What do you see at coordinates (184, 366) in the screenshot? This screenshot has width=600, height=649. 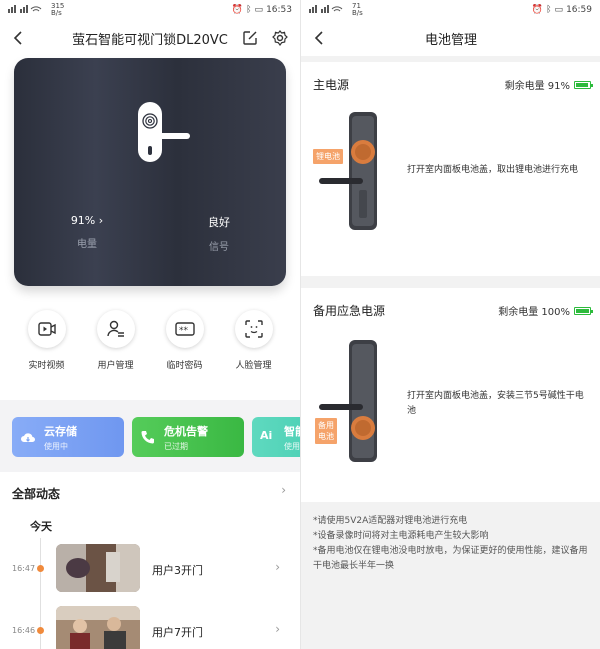 I see `action-label: 临时密码` at bounding box center [184, 366].